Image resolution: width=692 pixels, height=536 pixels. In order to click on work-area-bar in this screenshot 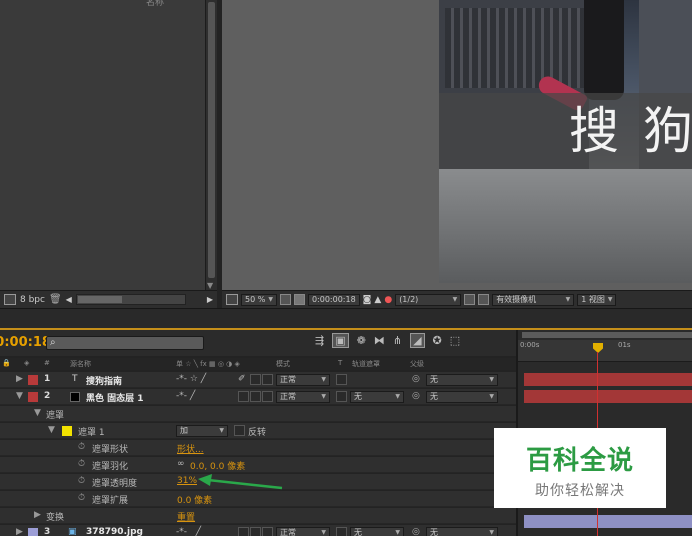, I will do `click(607, 335)`.